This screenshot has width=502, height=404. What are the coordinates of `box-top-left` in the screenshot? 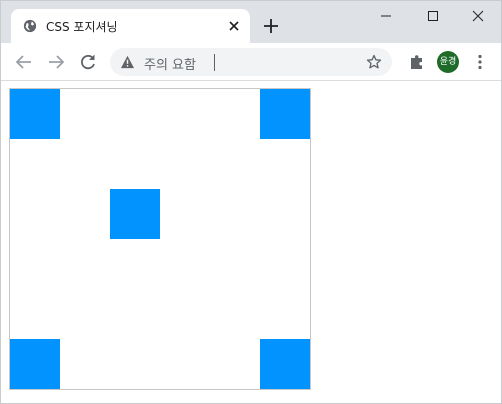 It's located at (35, 114).